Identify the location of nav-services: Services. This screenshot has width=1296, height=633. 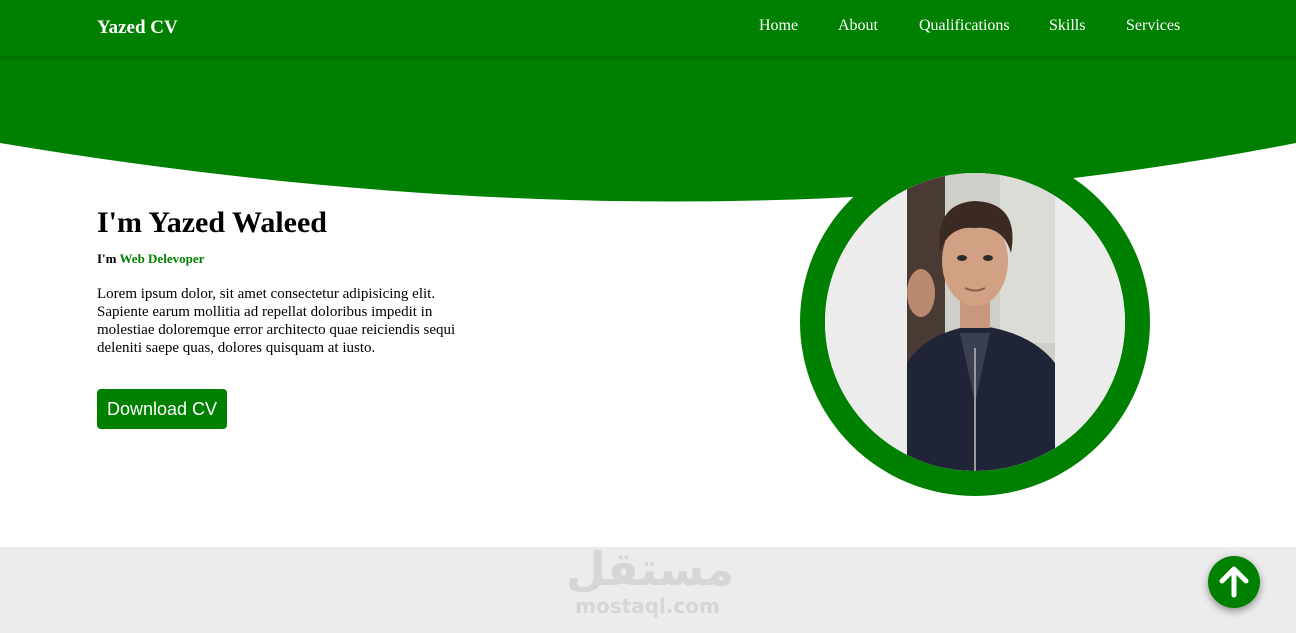
(1153, 26).